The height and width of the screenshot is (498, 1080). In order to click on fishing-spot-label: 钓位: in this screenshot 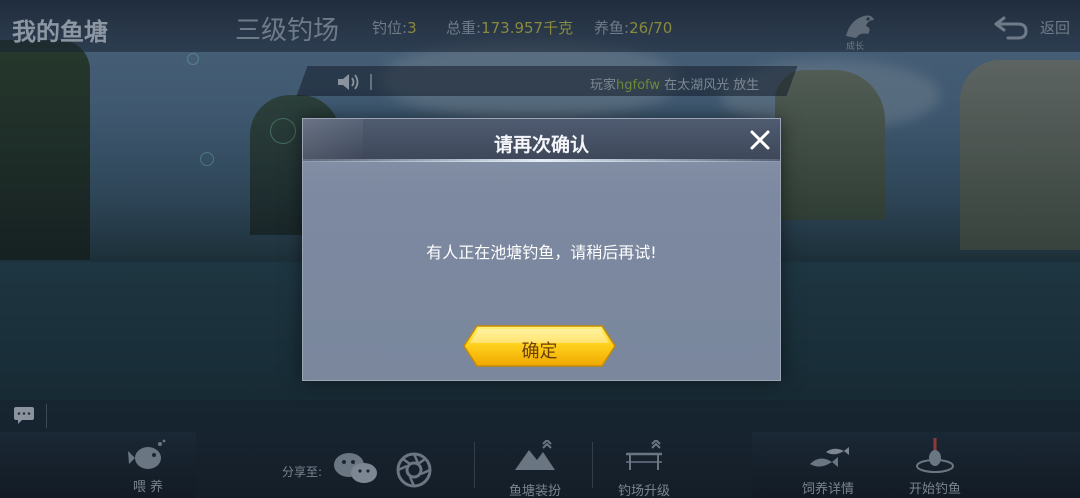, I will do `click(390, 28)`.